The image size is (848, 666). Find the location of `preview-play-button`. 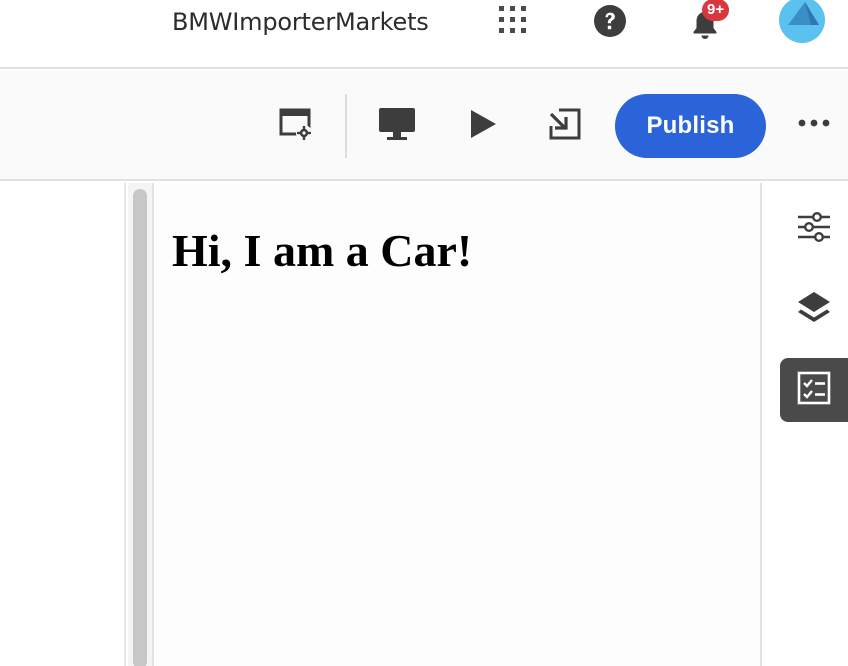

preview-play-button is located at coordinates (482, 126).